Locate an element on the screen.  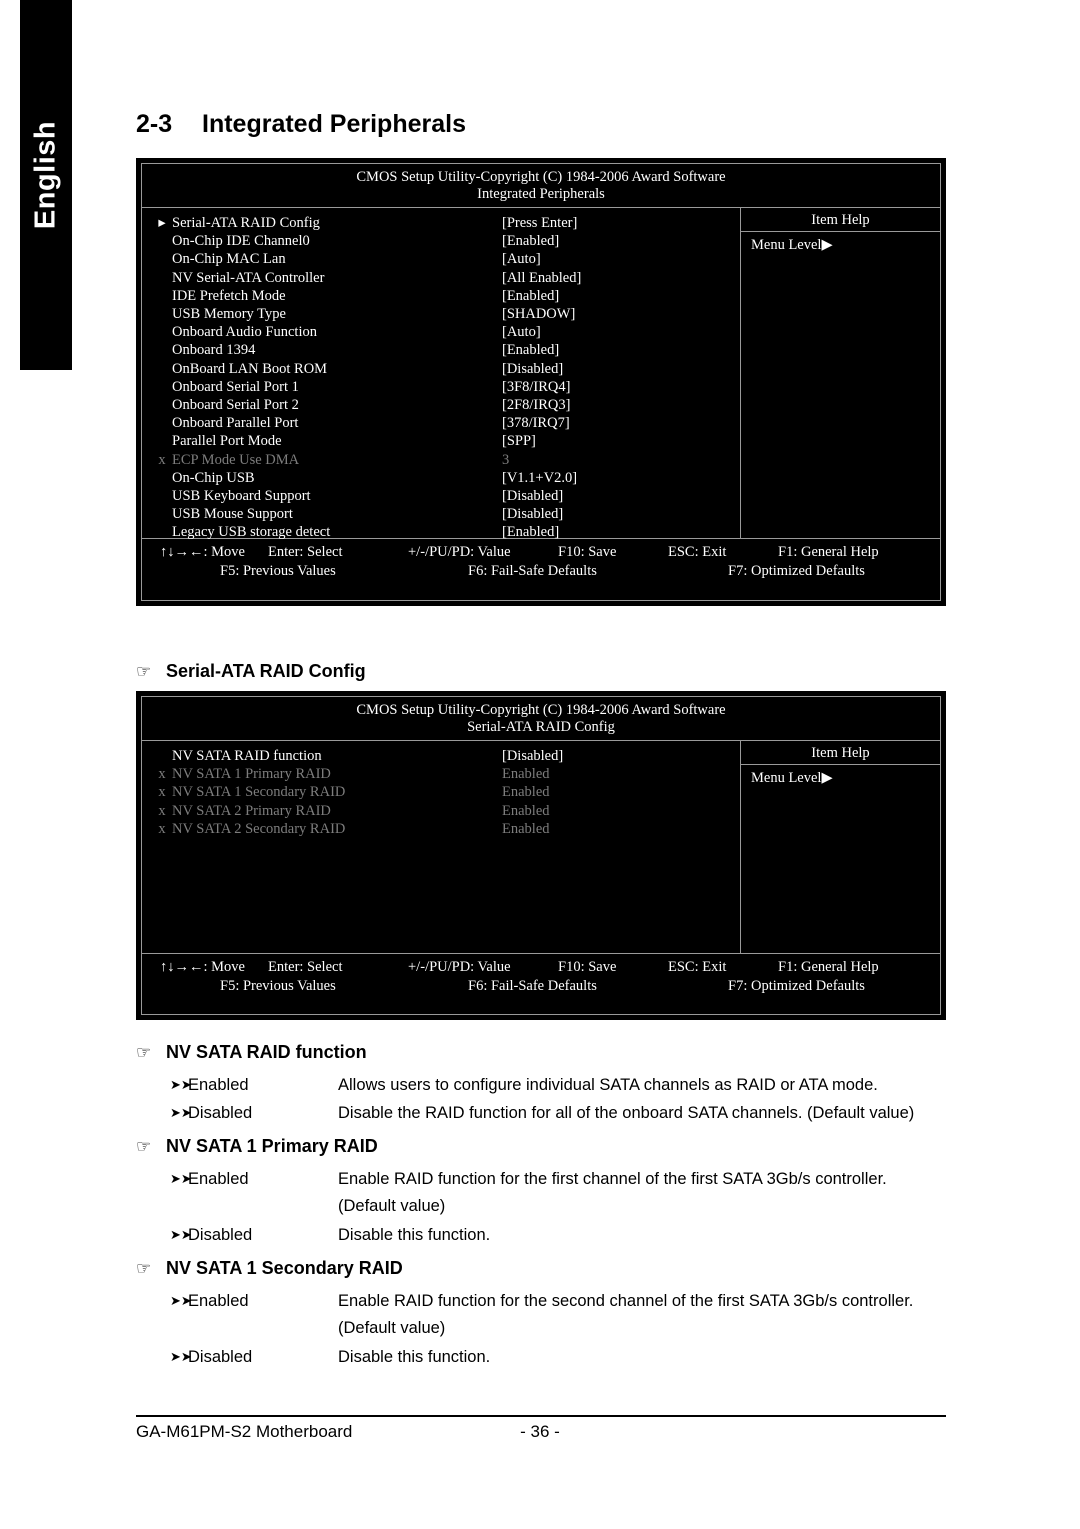
bios-setting-name: NV SATA 2 Primary RAID is located at coordinates (251, 810).